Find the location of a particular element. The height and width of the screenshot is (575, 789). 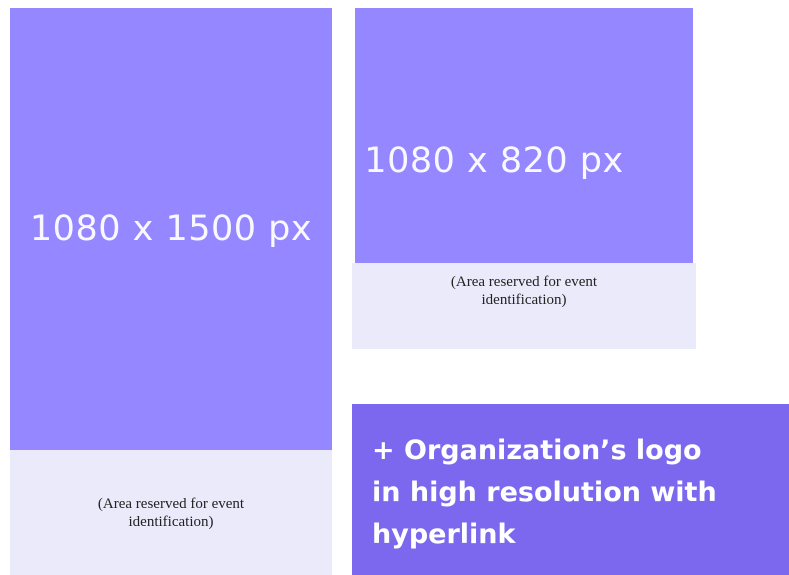

wide-caption-text: (Area reserved for event identification) is located at coordinates (524, 291).